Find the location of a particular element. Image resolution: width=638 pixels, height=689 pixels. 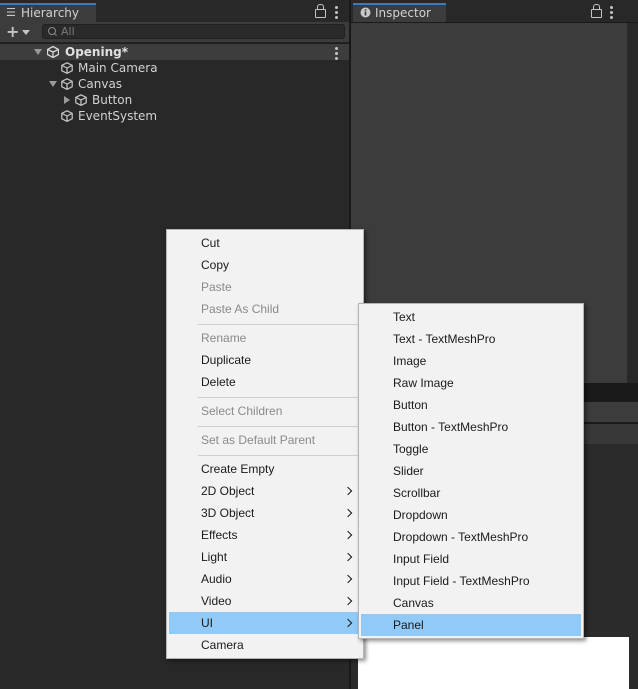

menu-item-light: Light is located at coordinates (265, 557).